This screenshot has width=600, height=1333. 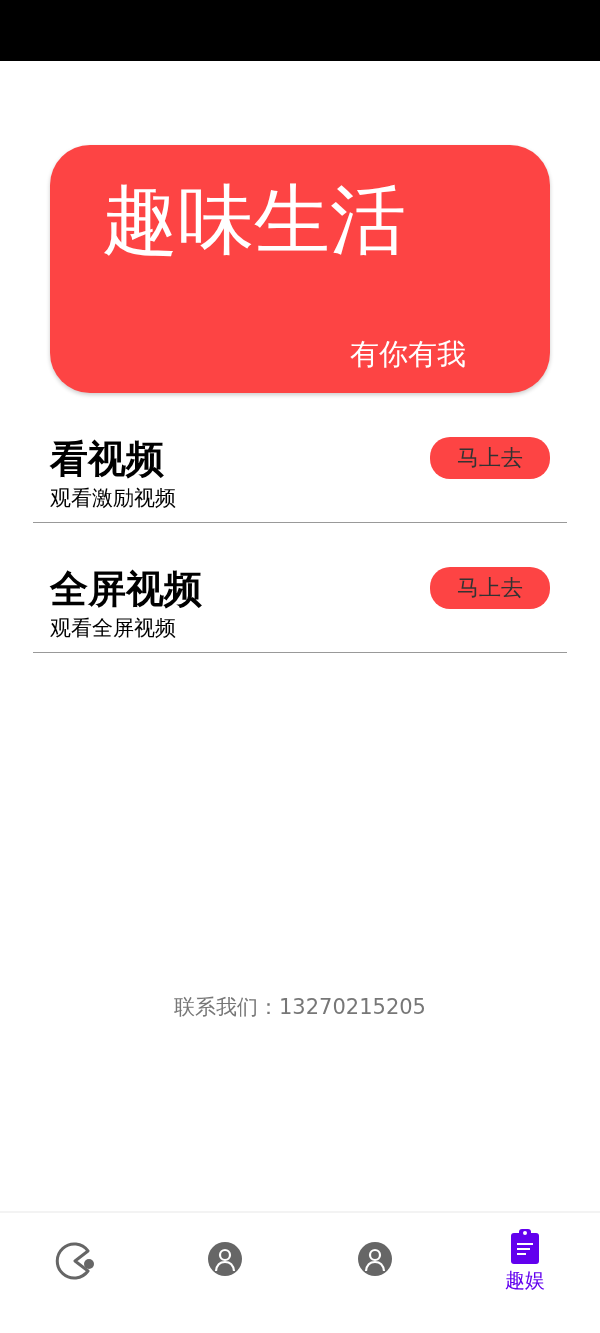 I want to click on banner-title: 趣味生活, so click(x=254, y=220).